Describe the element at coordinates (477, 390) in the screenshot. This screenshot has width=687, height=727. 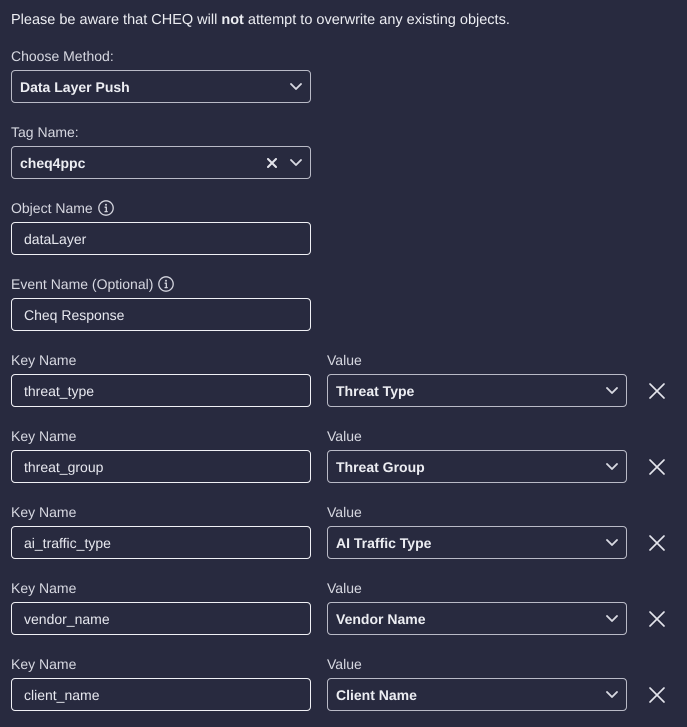
I see `value-dropdown: Threat Type` at that location.